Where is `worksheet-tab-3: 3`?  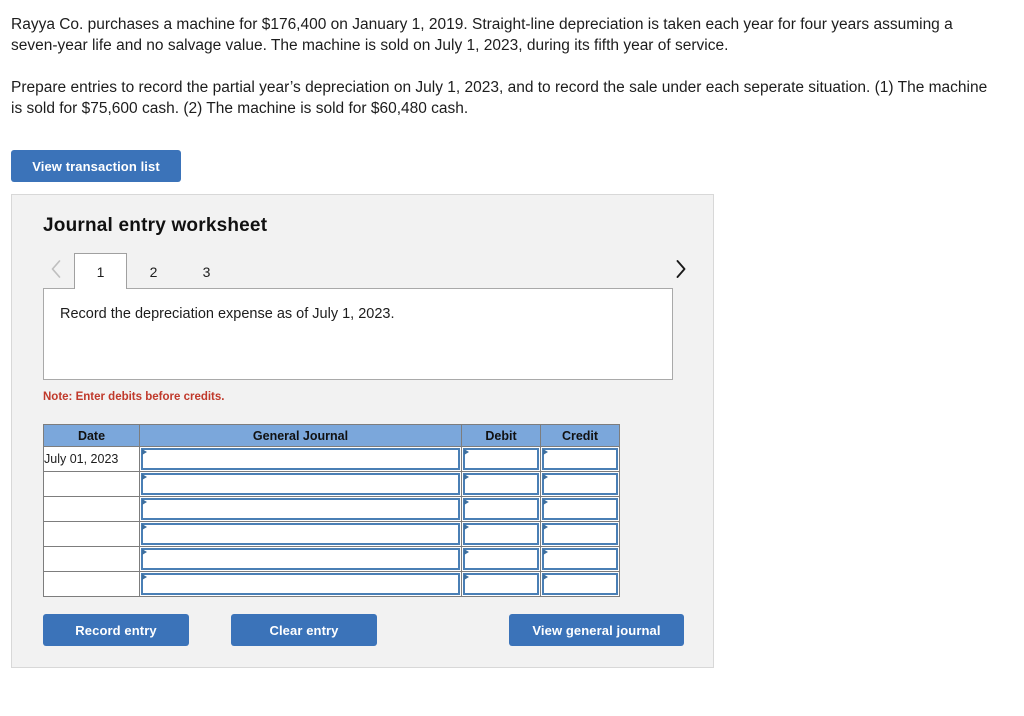 worksheet-tab-3: 3 is located at coordinates (206, 271).